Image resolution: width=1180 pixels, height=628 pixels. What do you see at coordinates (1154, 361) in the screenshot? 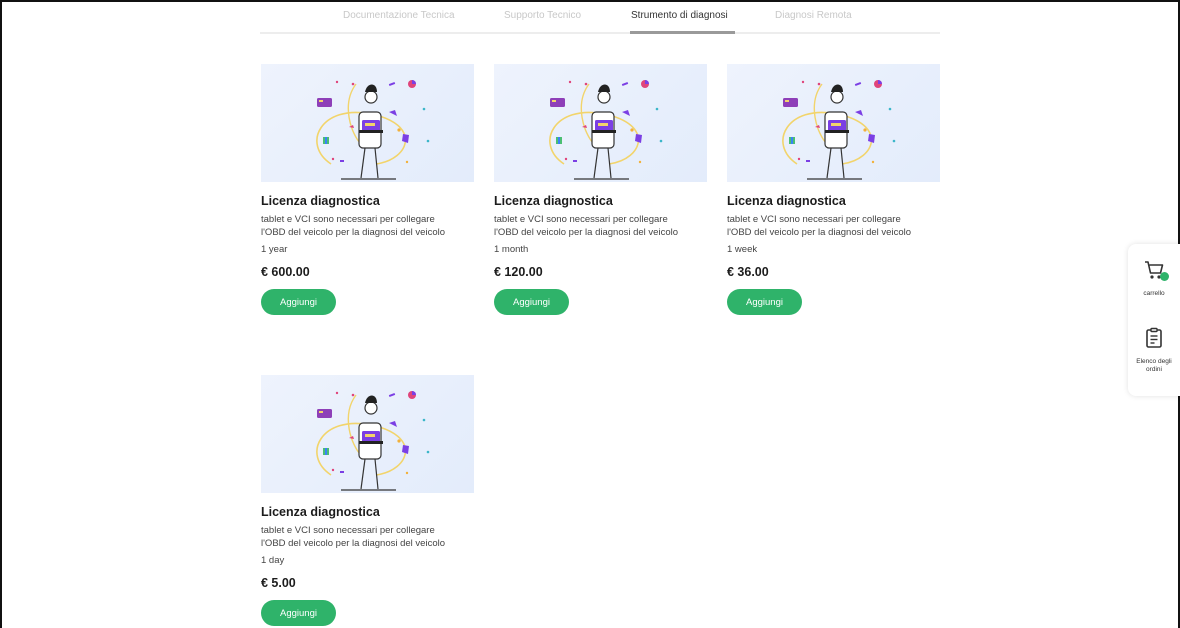
I see `orders-label-line: Elenco degli` at bounding box center [1154, 361].